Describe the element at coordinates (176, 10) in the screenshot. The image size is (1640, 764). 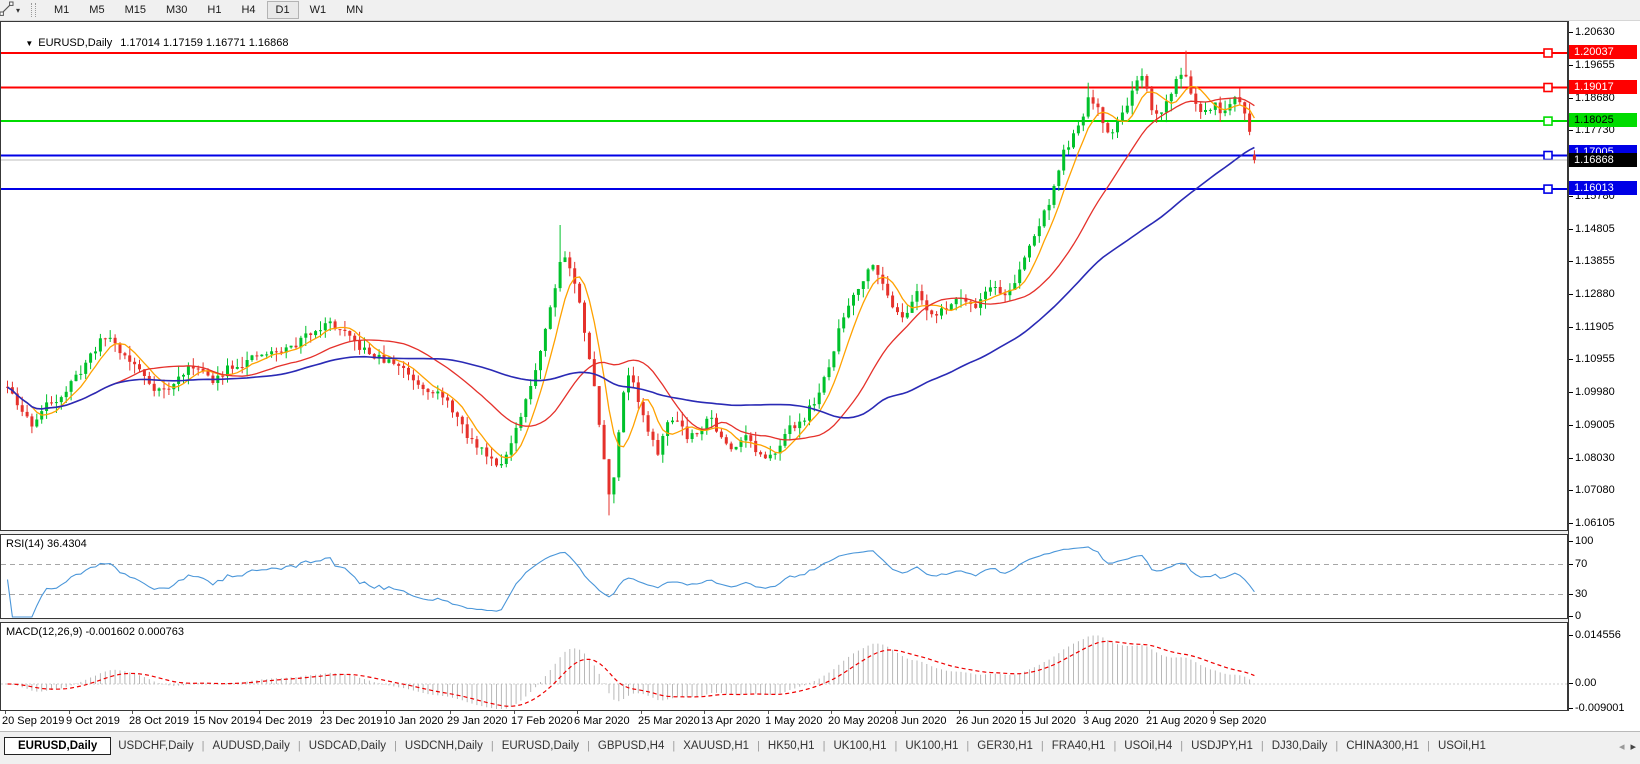
I see `timeframe-button-m30: M30` at that location.